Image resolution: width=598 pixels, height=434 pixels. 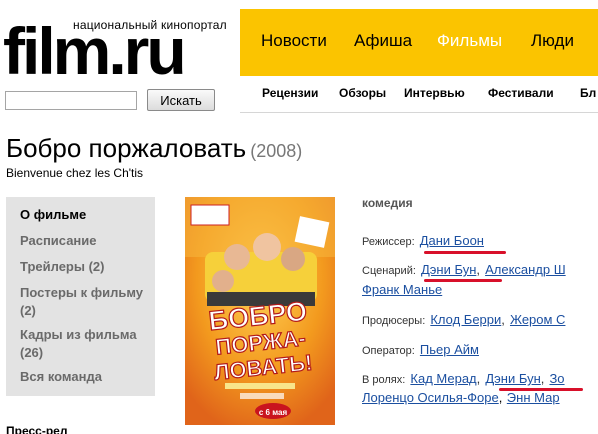 What do you see at coordinates (362, 93) in the screenshot?
I see `subnav-overviews: Обзоры` at bounding box center [362, 93].